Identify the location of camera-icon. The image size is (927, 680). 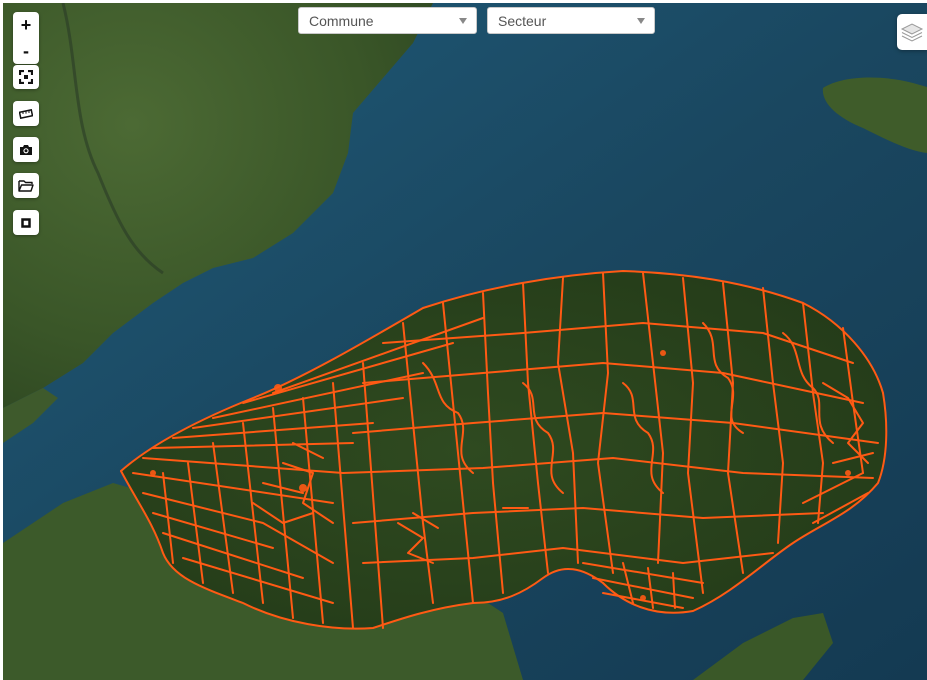
(26, 149).